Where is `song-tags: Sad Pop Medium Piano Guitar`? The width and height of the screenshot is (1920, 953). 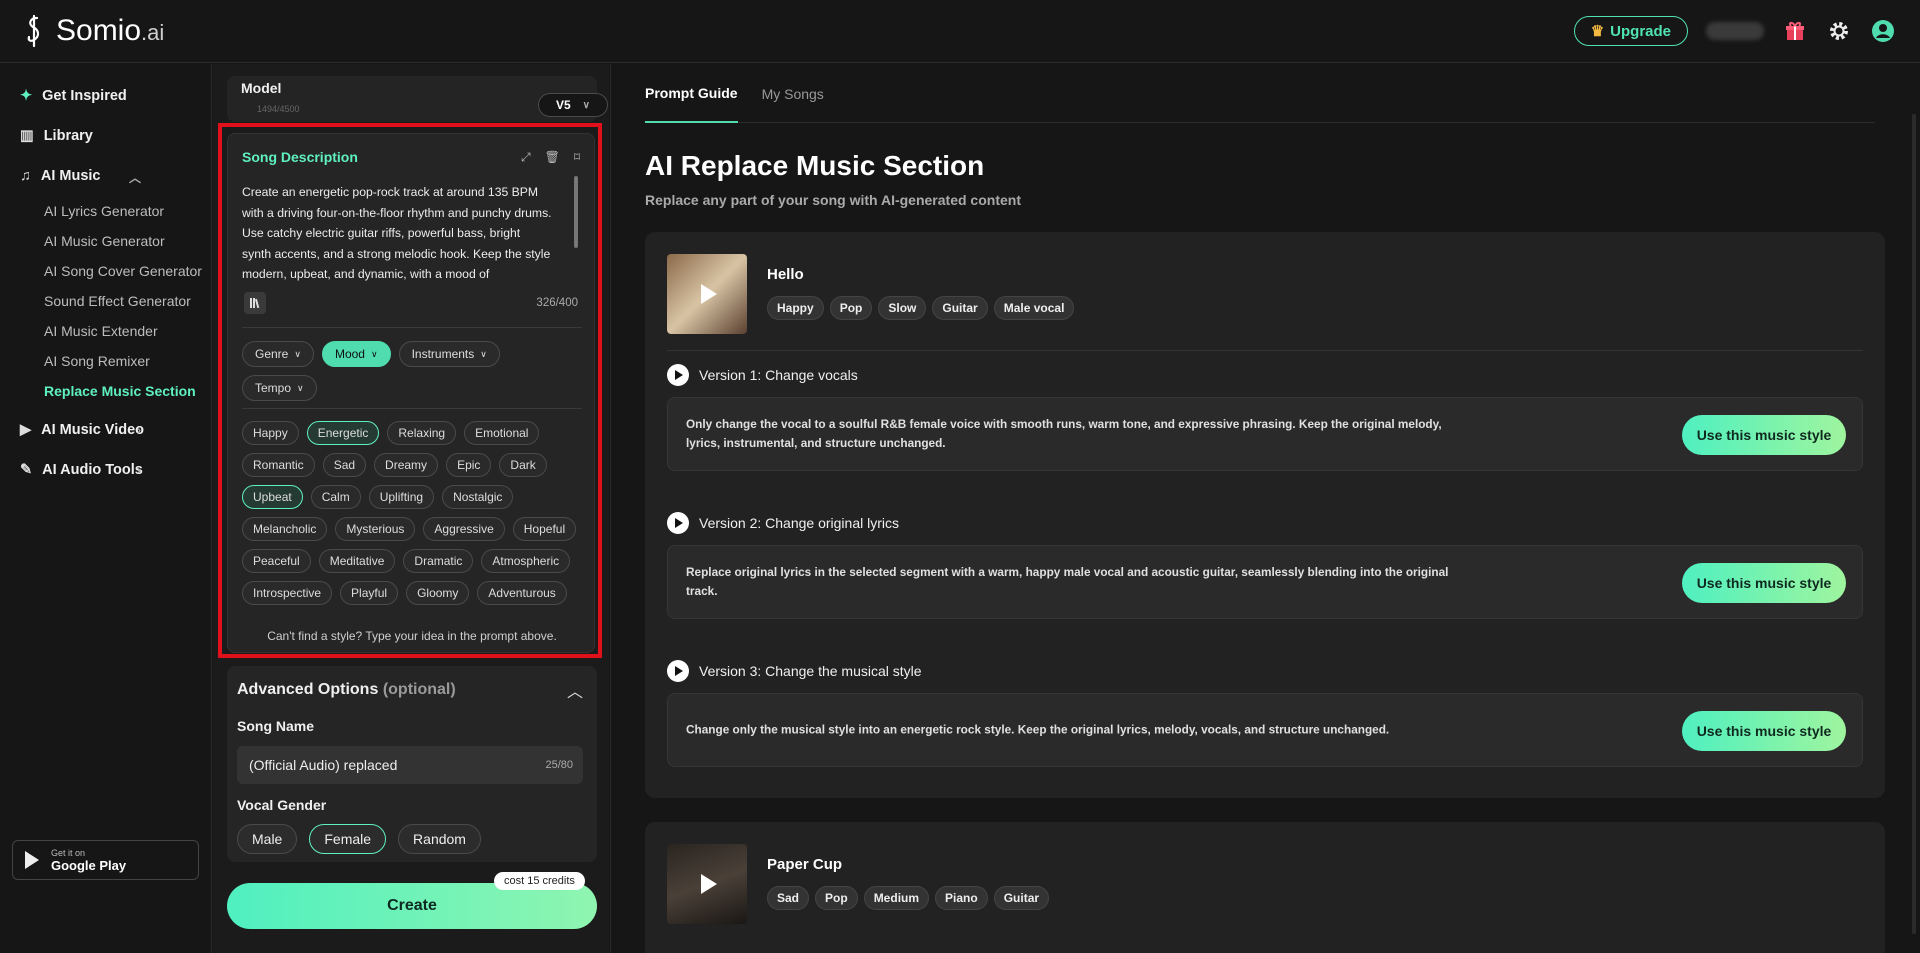
song-tags: Sad Pop Medium Piano Guitar is located at coordinates (908, 898).